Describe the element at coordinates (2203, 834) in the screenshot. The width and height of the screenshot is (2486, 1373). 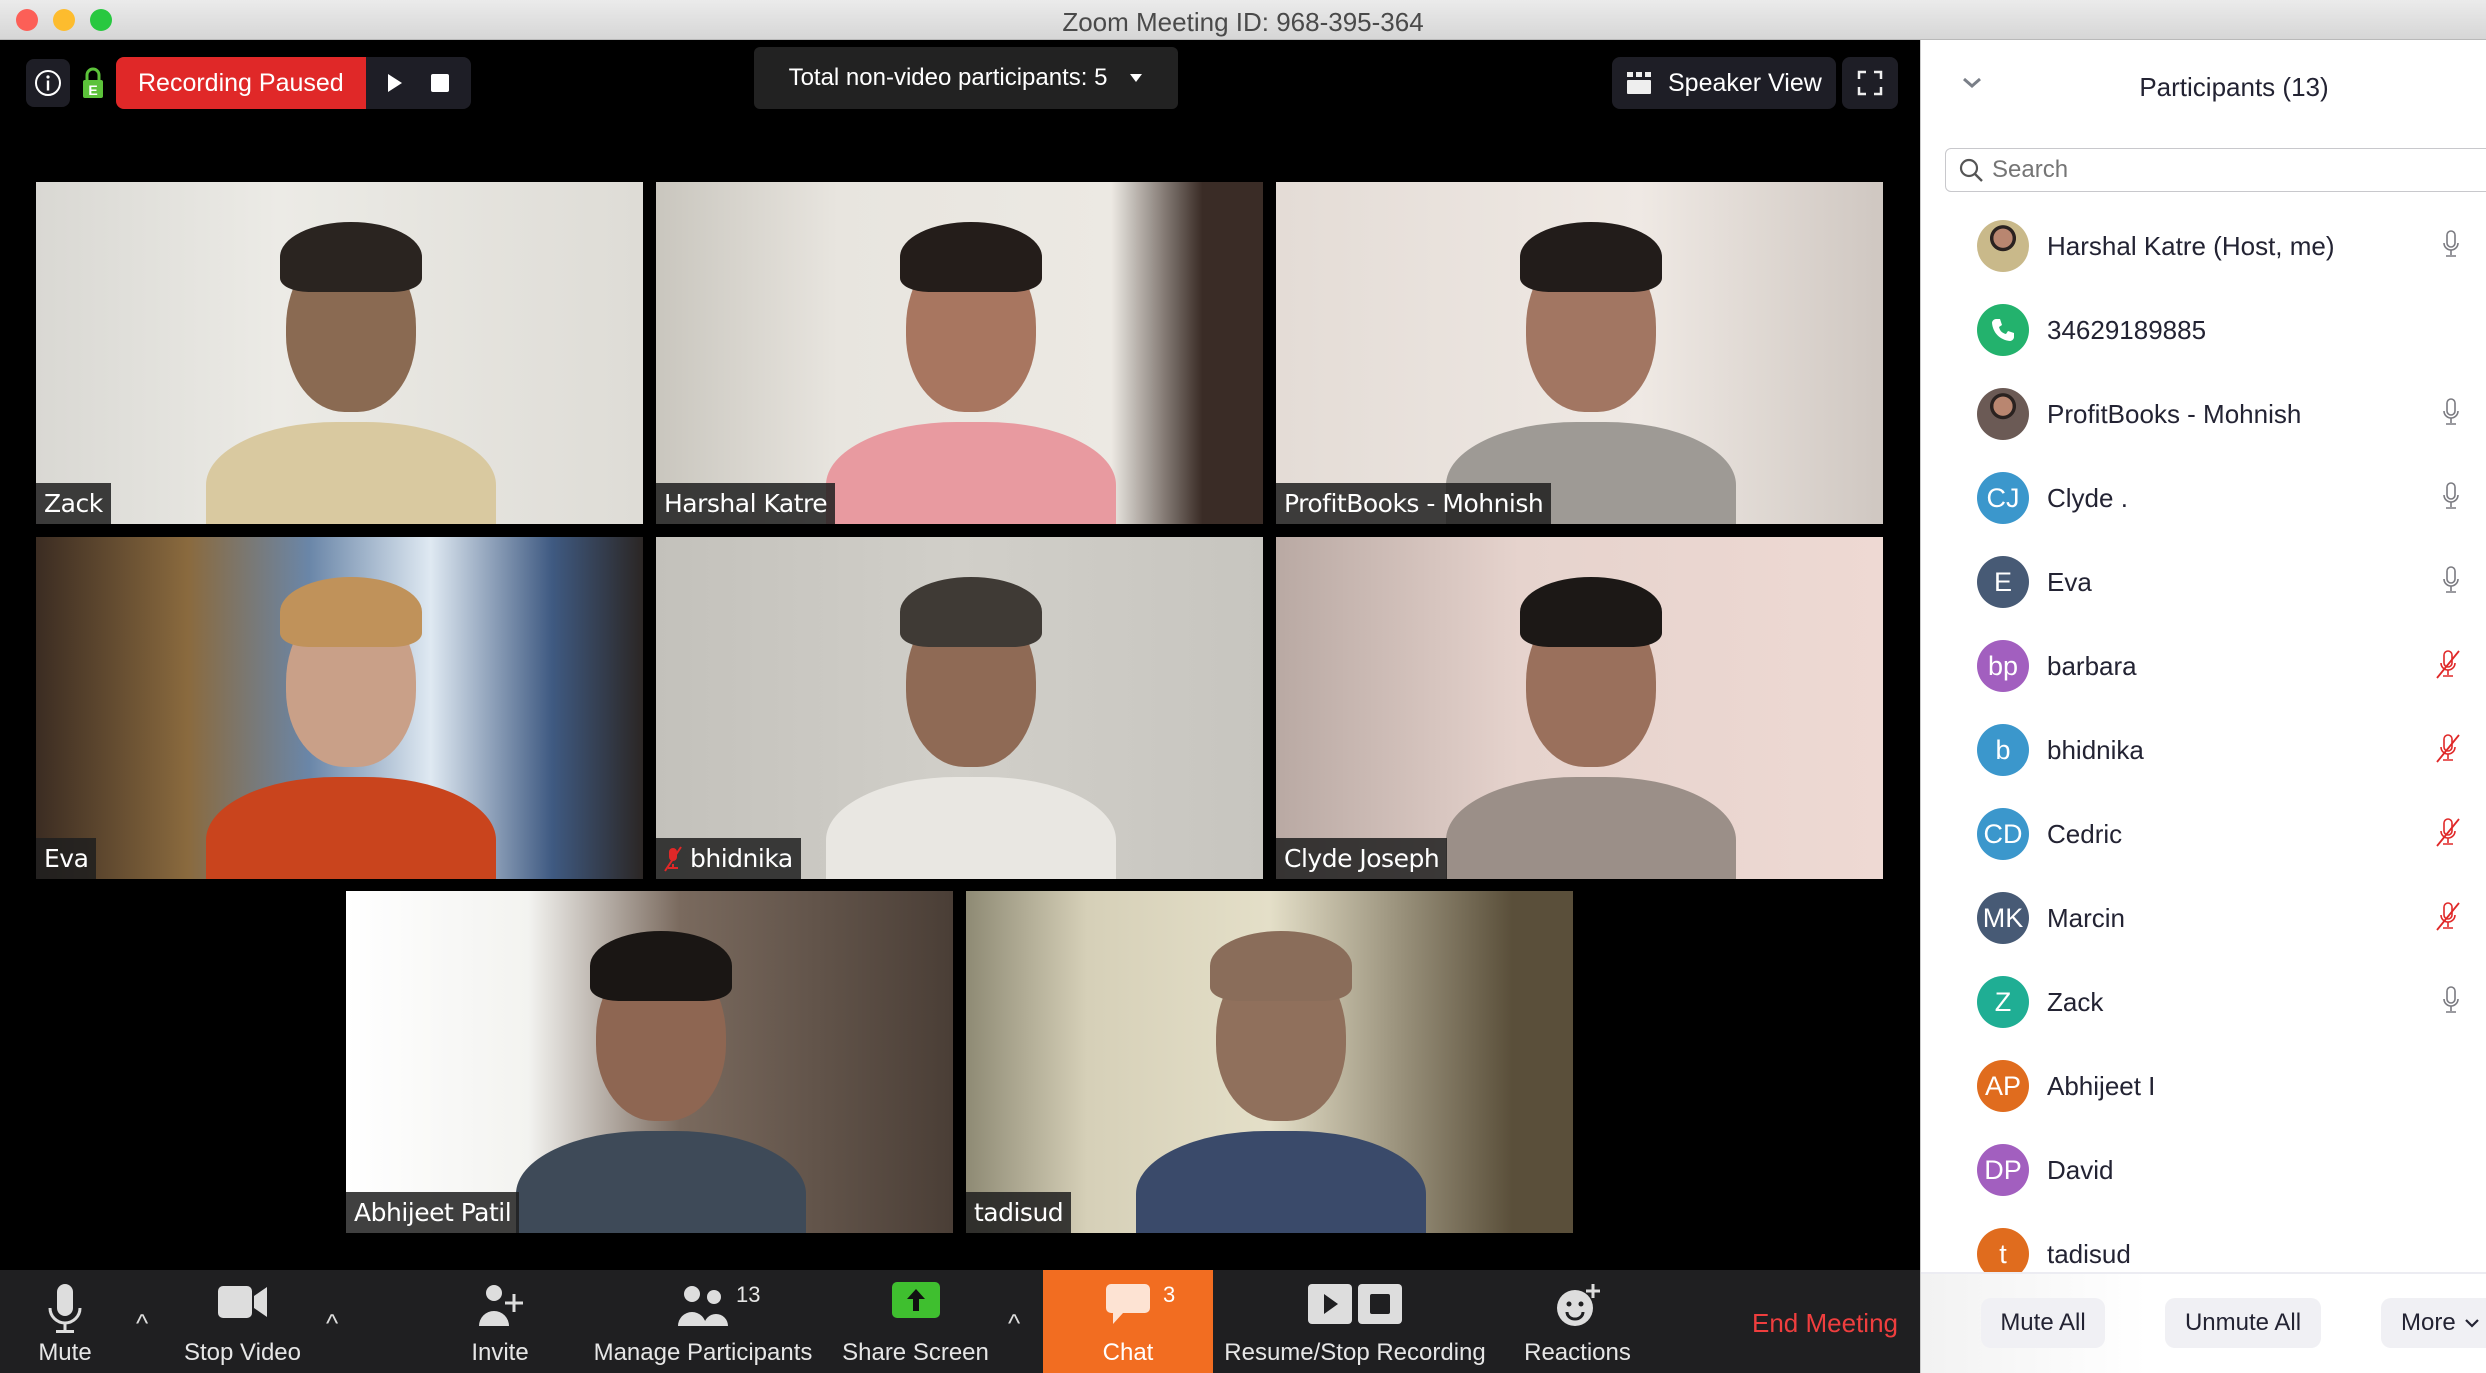
I see `participant-row: CD Cedric` at that location.